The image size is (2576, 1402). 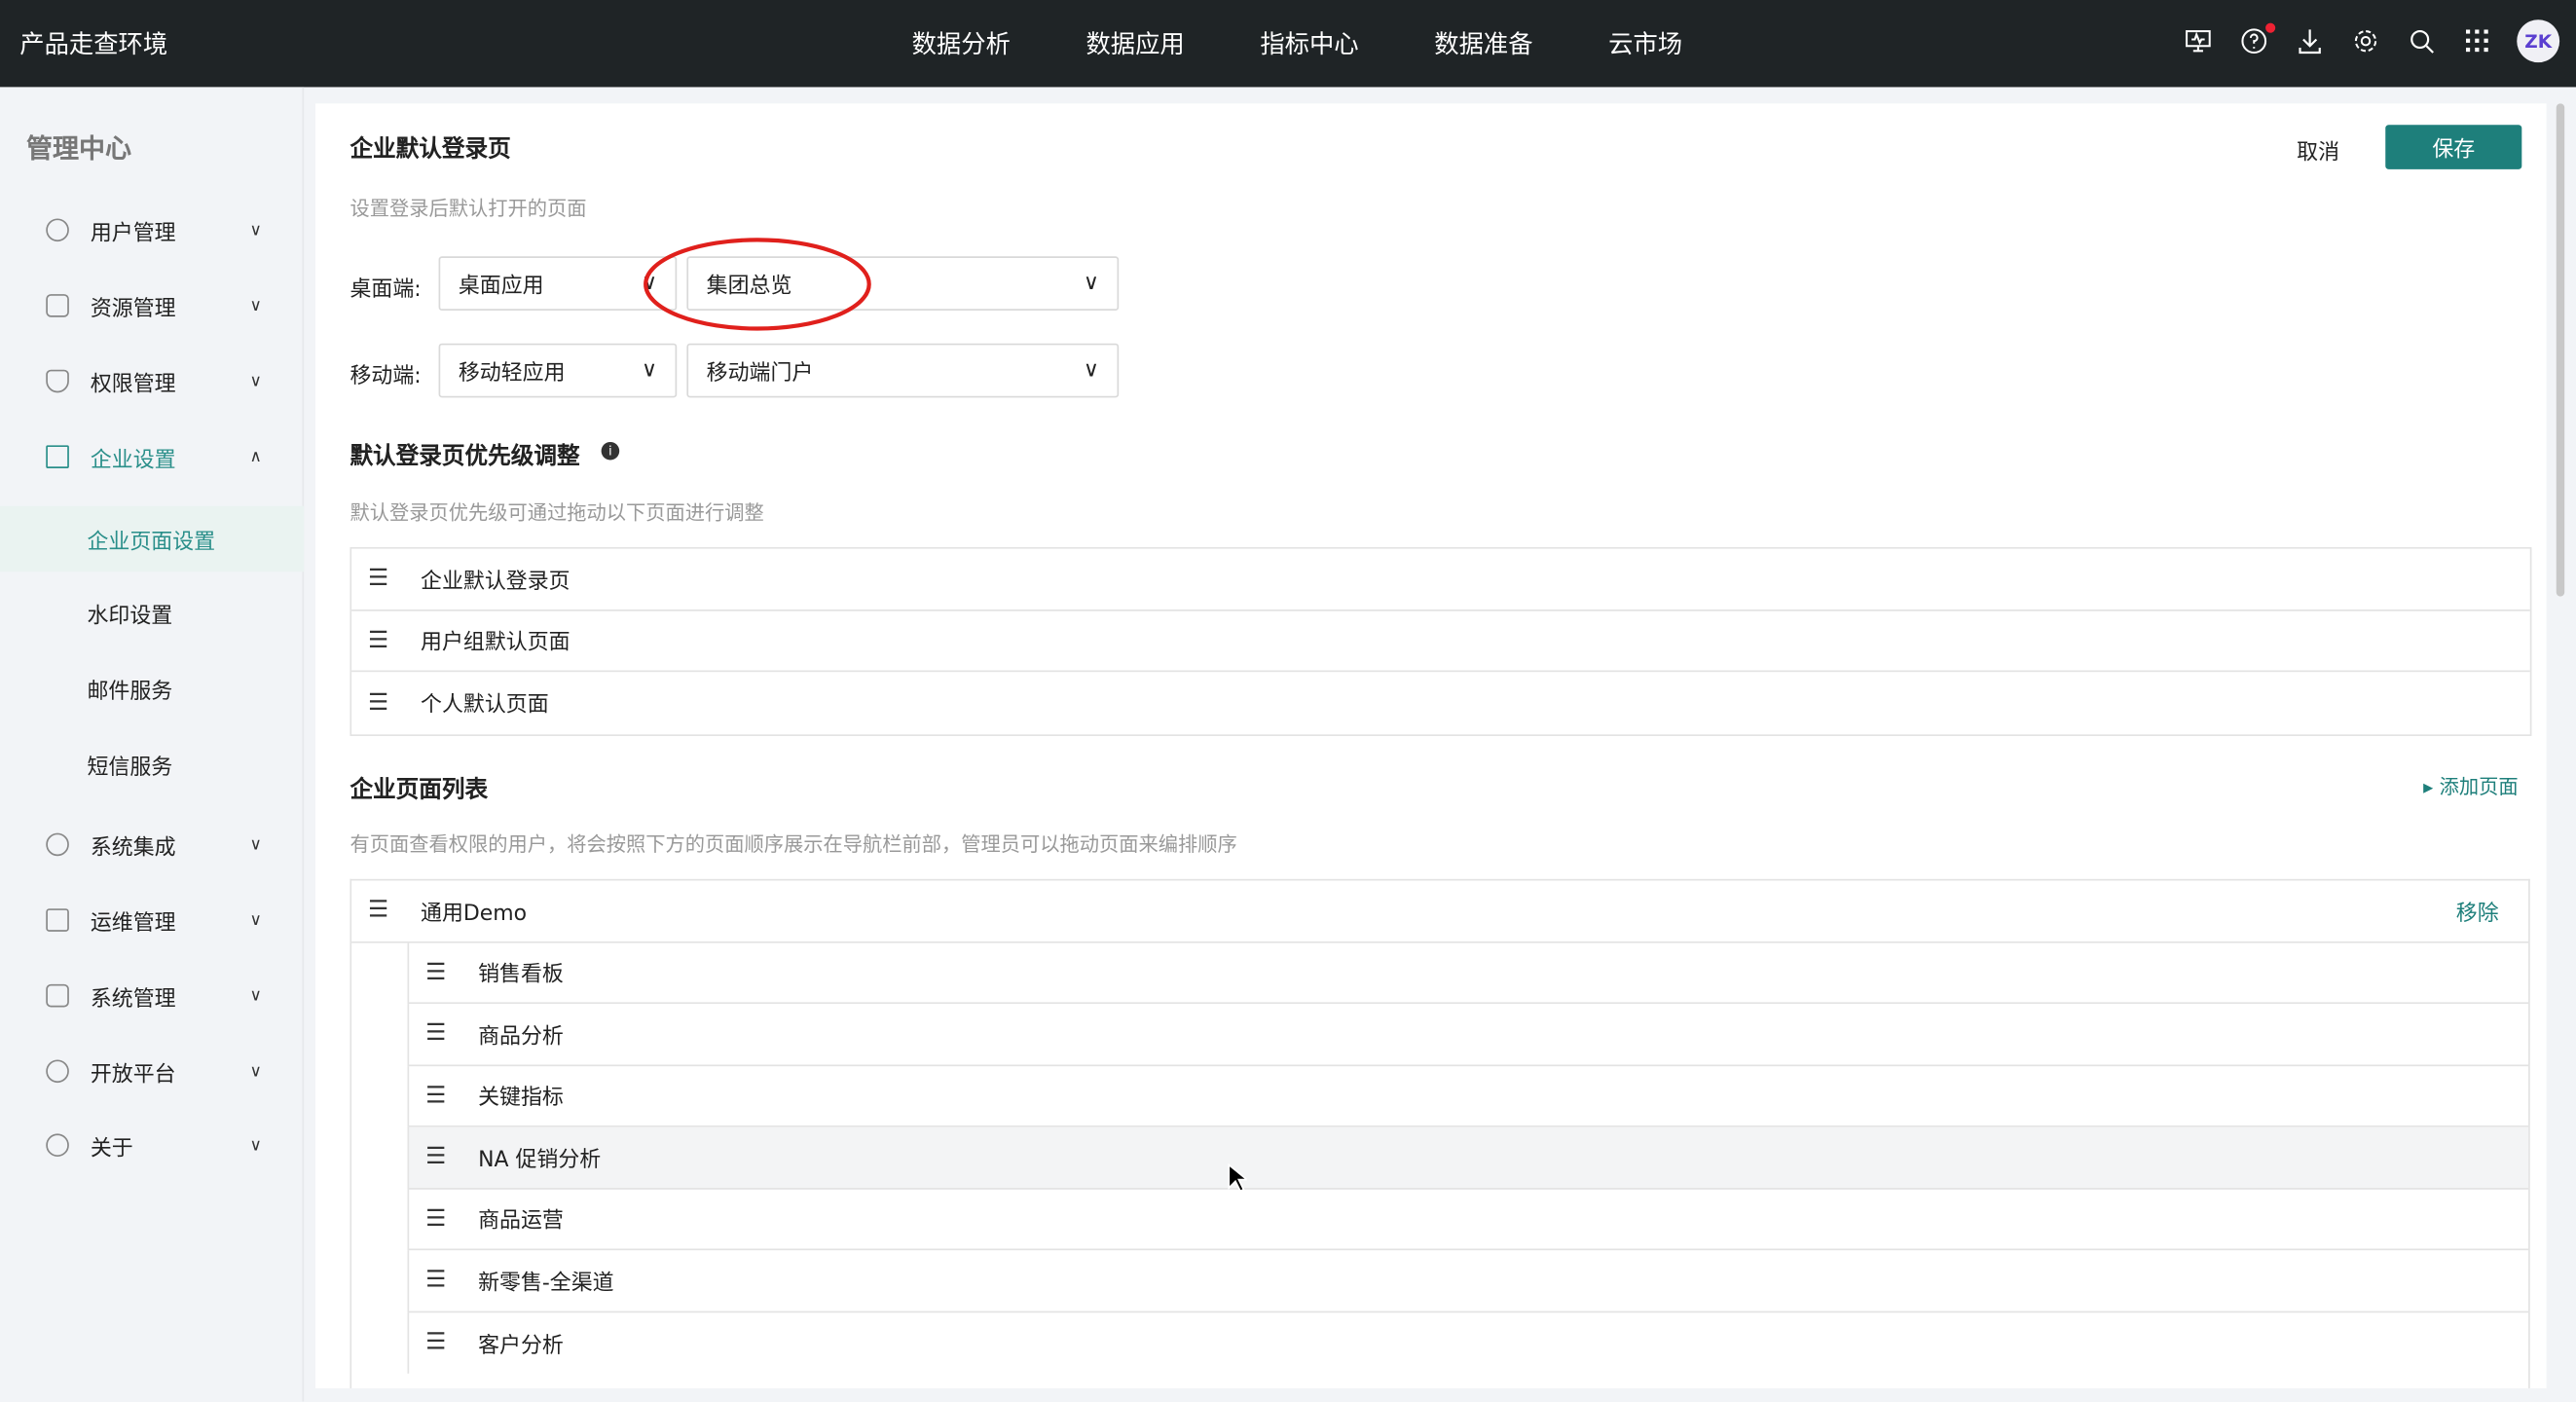 I want to click on help-icon, so click(x=2256, y=39).